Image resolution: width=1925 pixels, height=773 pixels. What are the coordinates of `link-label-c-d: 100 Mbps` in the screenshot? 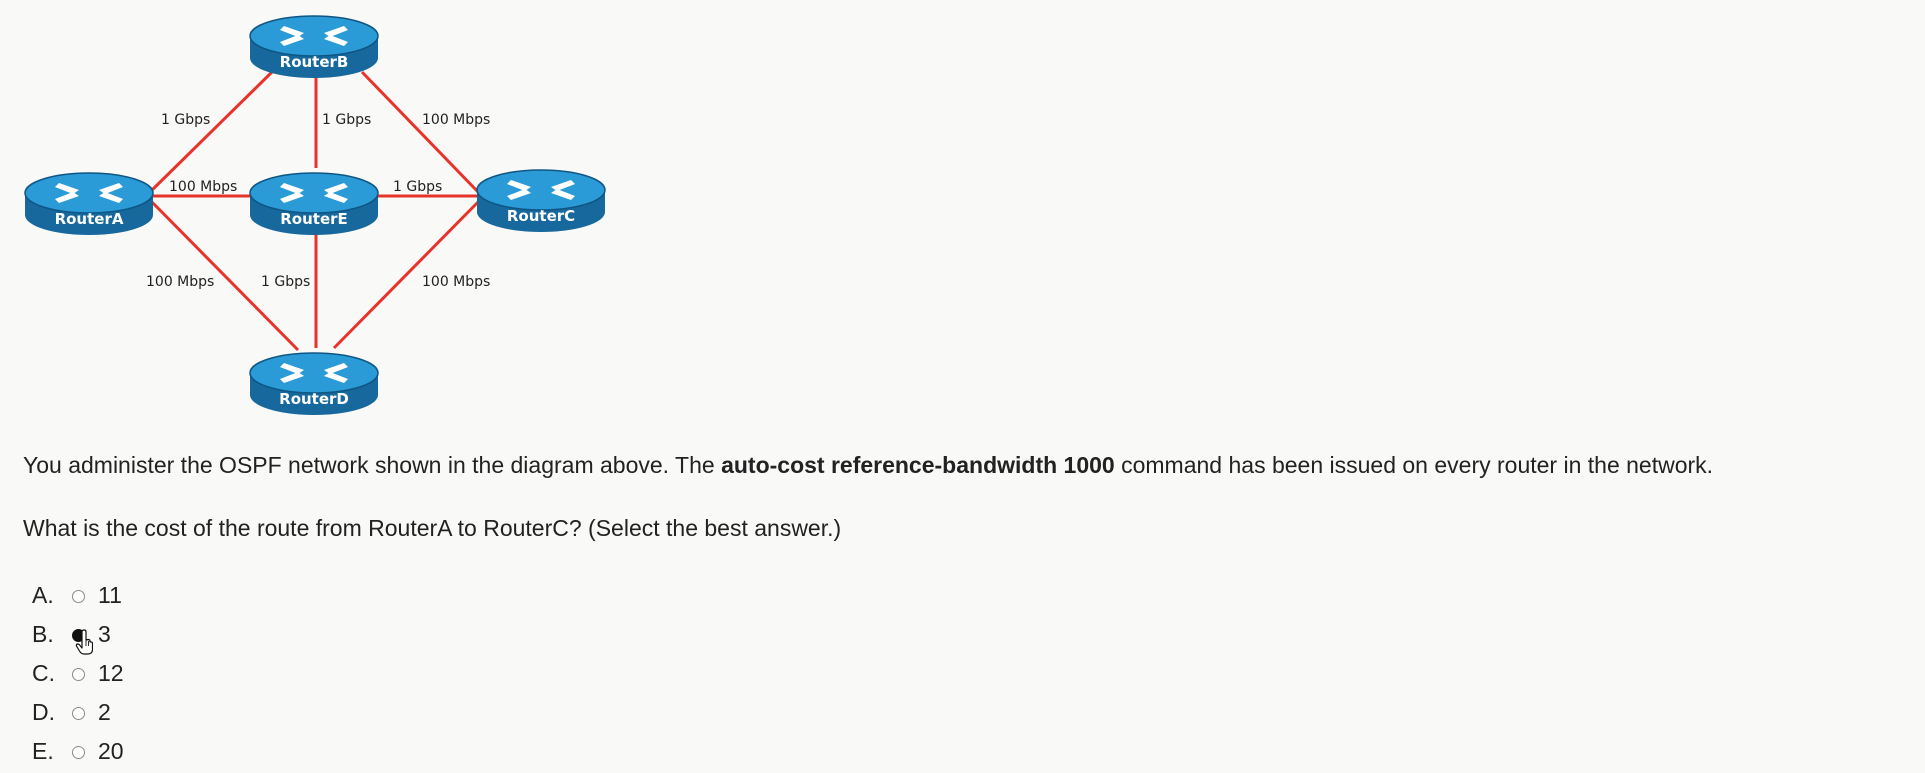 It's located at (456, 282).